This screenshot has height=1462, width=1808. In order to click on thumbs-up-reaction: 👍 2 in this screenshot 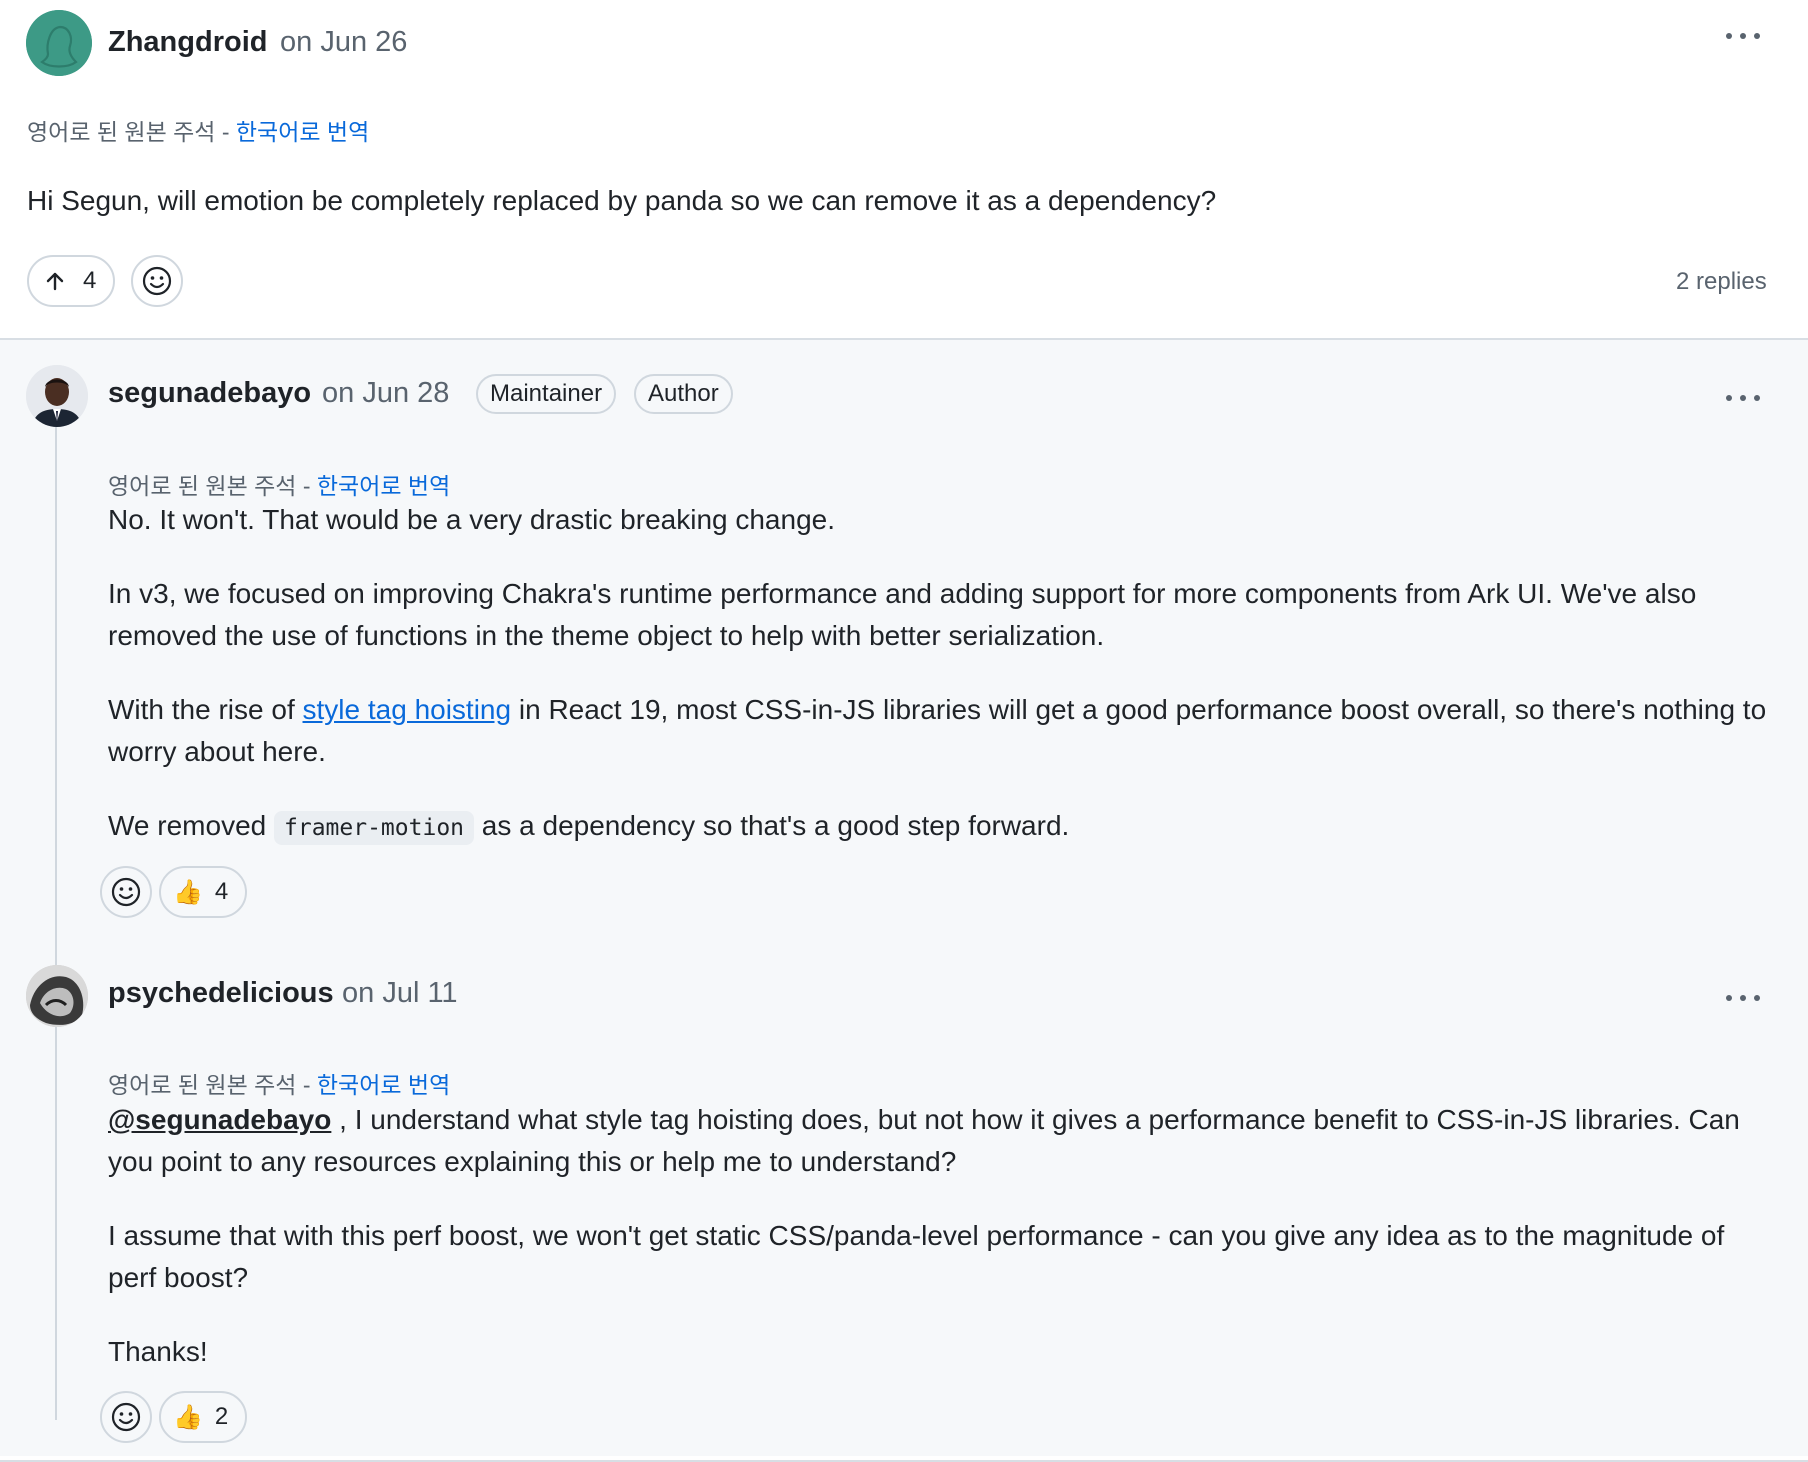, I will do `click(203, 1417)`.